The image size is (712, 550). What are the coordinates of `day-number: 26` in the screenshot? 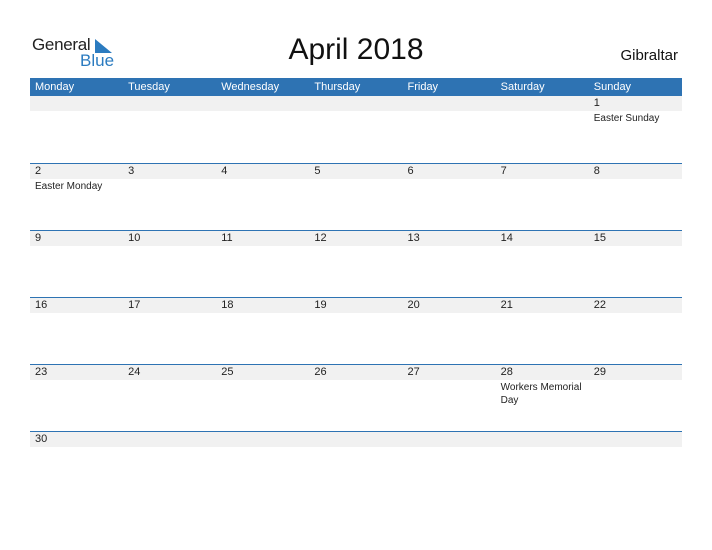 It's located at (320, 372).